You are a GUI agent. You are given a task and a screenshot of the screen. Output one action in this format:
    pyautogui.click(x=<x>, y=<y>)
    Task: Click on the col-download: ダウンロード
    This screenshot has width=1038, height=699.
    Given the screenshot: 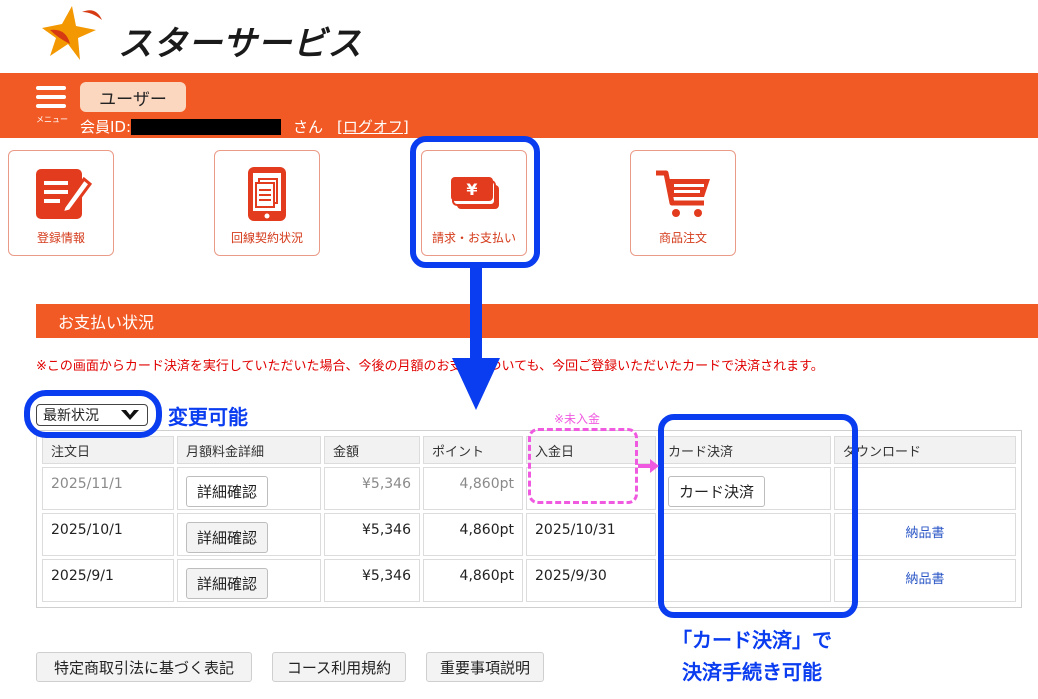 What is the action you would take?
    pyautogui.click(x=925, y=450)
    